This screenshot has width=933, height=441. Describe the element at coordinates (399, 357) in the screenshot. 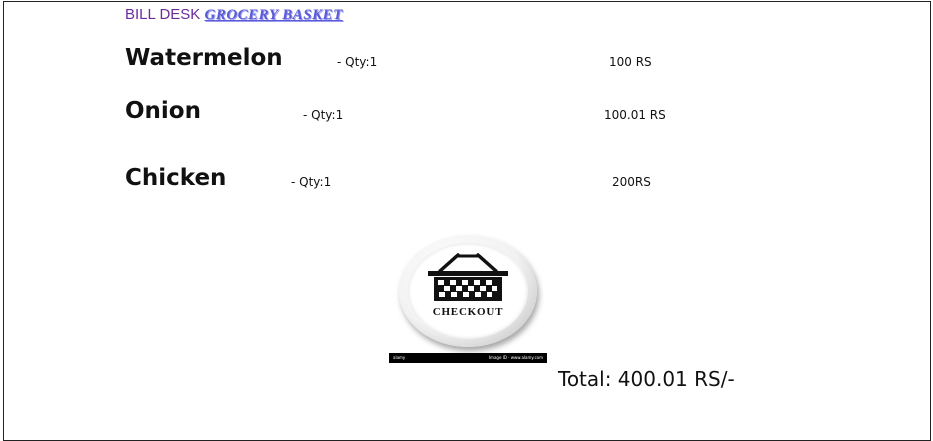

I see `watermark-left: alamy` at that location.